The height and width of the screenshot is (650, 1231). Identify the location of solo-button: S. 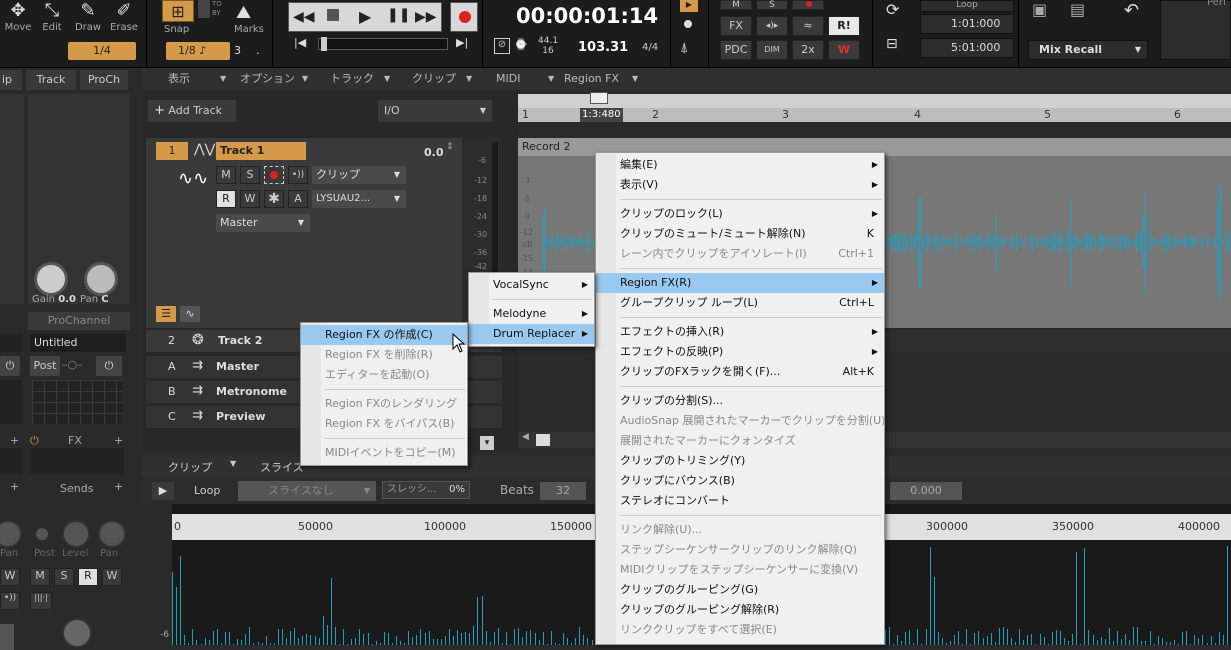
(64, 577).